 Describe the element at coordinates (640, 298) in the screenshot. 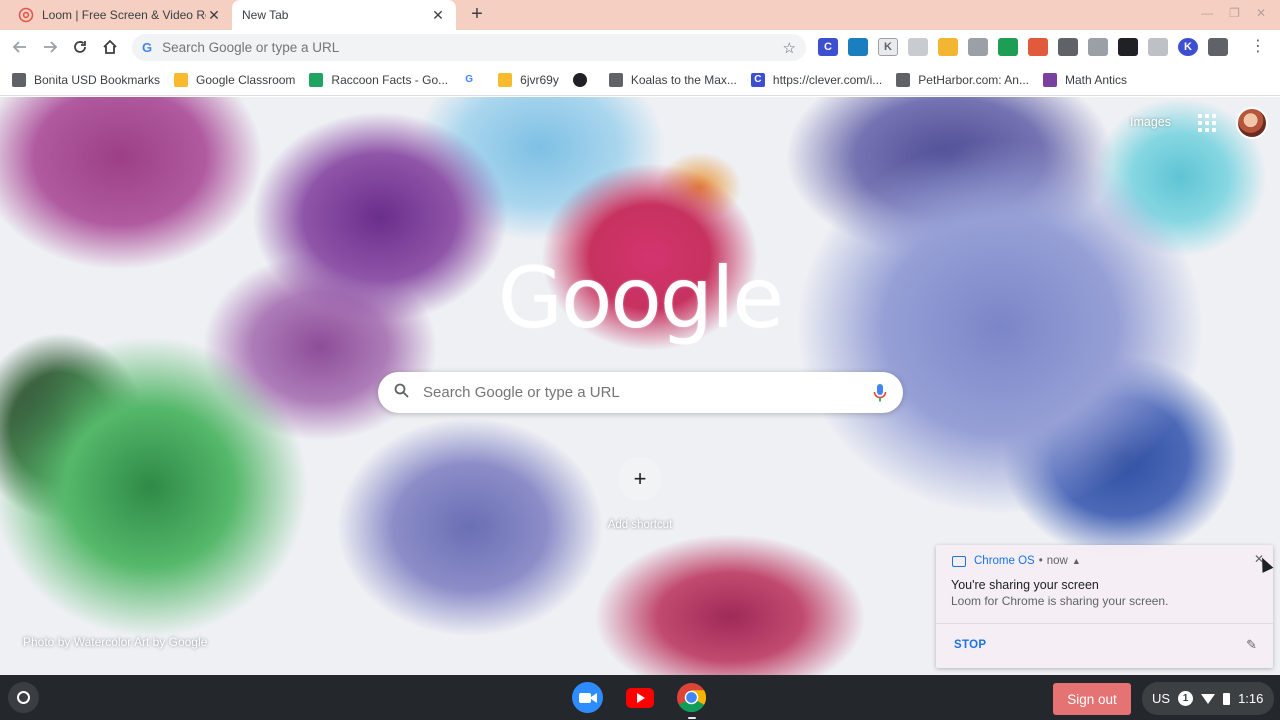

I see `google-logo: Google` at that location.